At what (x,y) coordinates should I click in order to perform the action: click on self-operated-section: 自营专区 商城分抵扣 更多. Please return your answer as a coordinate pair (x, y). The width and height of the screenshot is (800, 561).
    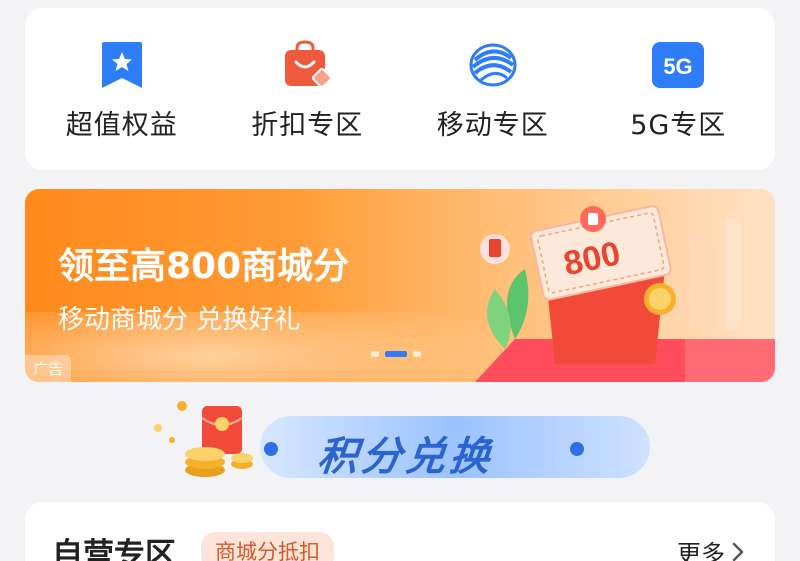
    Looking at the image, I should click on (400, 531).